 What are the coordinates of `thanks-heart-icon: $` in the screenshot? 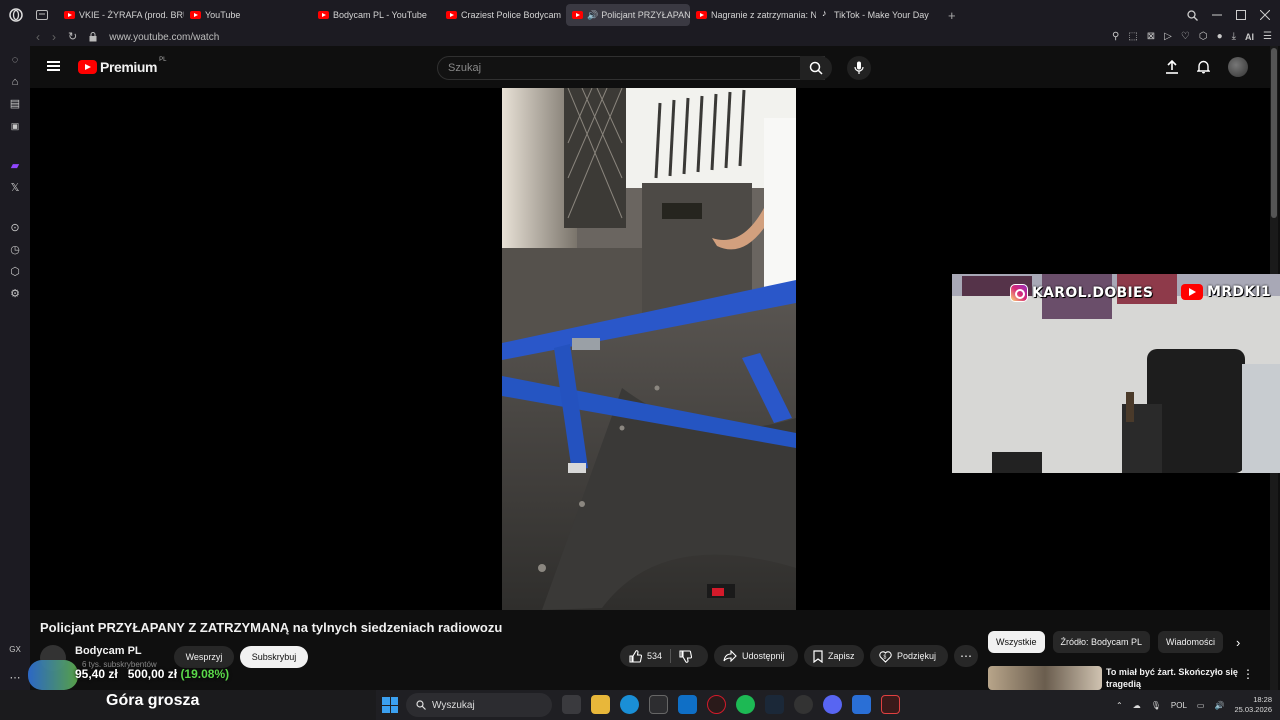 It's located at (885, 656).